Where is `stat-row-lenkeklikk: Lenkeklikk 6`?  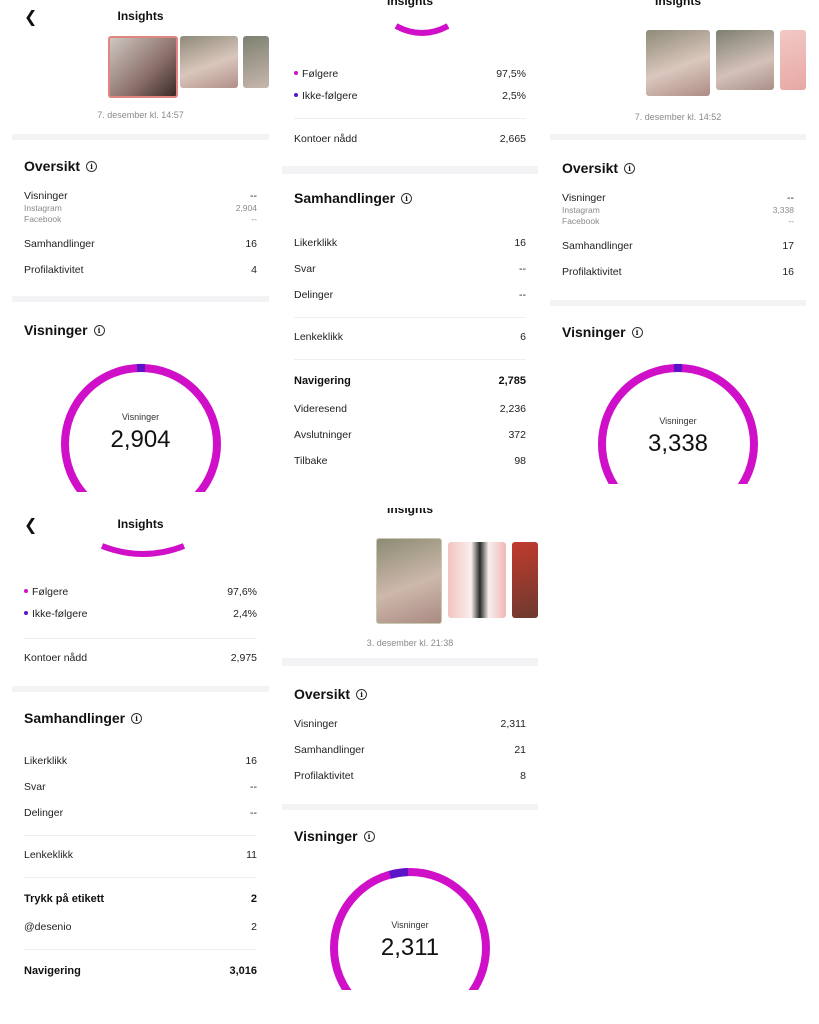 stat-row-lenkeklikk: Lenkeklikk 6 is located at coordinates (410, 339).